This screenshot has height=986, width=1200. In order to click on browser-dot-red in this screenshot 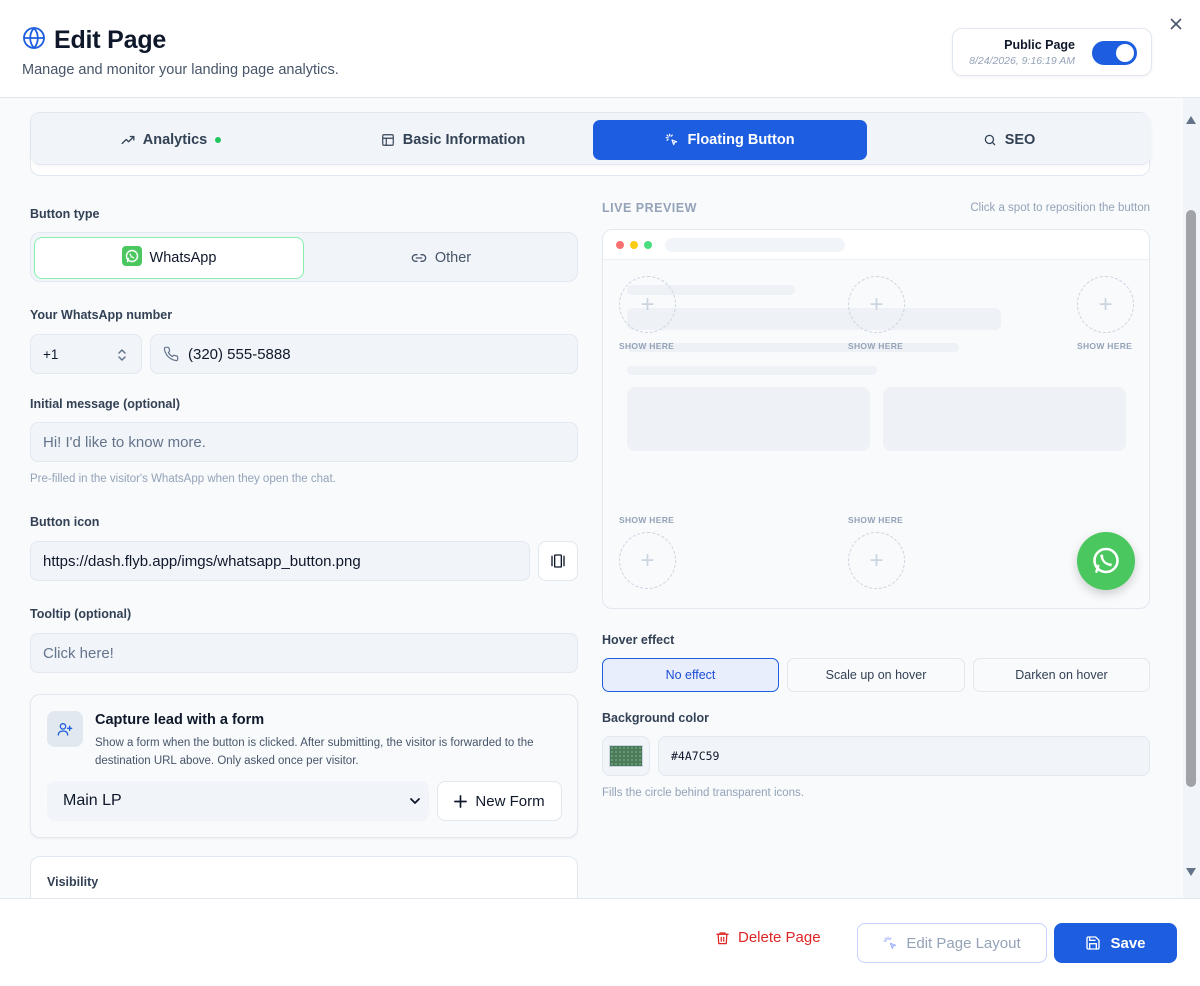, I will do `click(620, 245)`.